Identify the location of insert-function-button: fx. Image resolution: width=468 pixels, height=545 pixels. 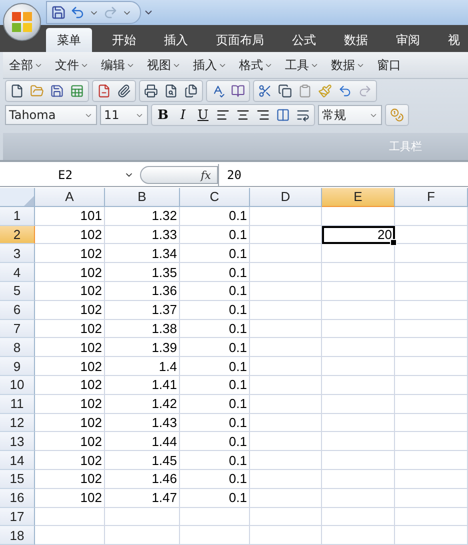
(205, 175).